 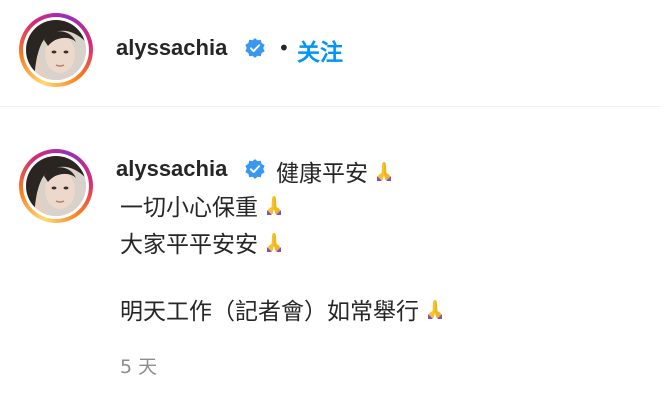 I want to click on avatar, so click(x=56, y=50).